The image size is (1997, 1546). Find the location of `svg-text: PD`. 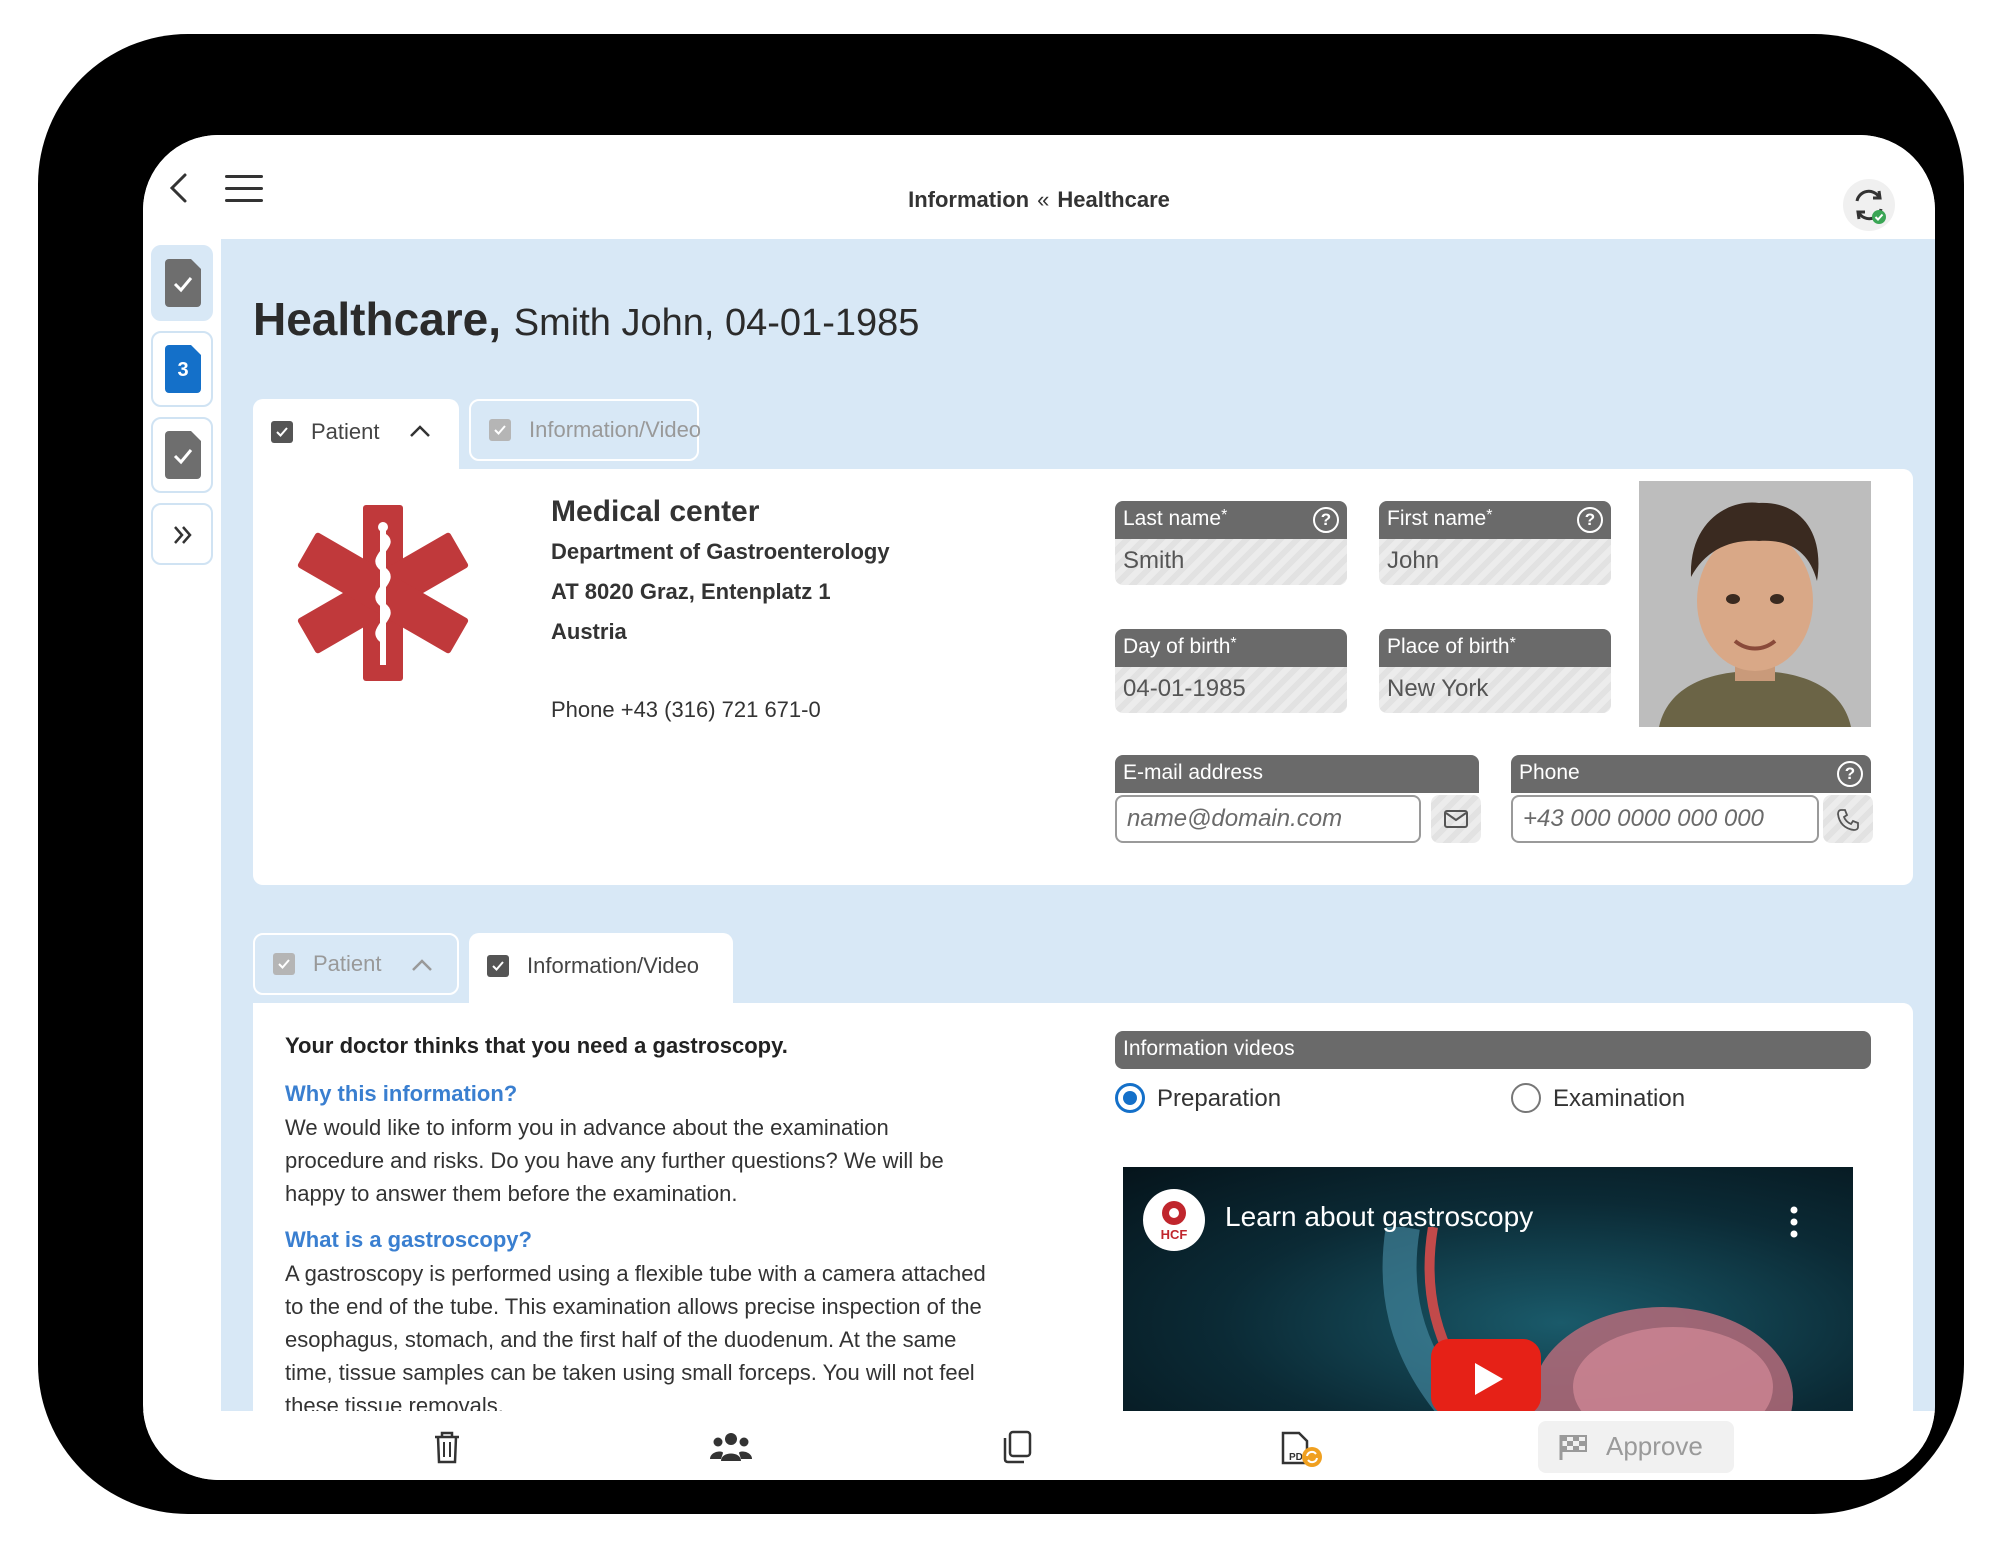

svg-text: PD is located at coordinates (1296, 1457).